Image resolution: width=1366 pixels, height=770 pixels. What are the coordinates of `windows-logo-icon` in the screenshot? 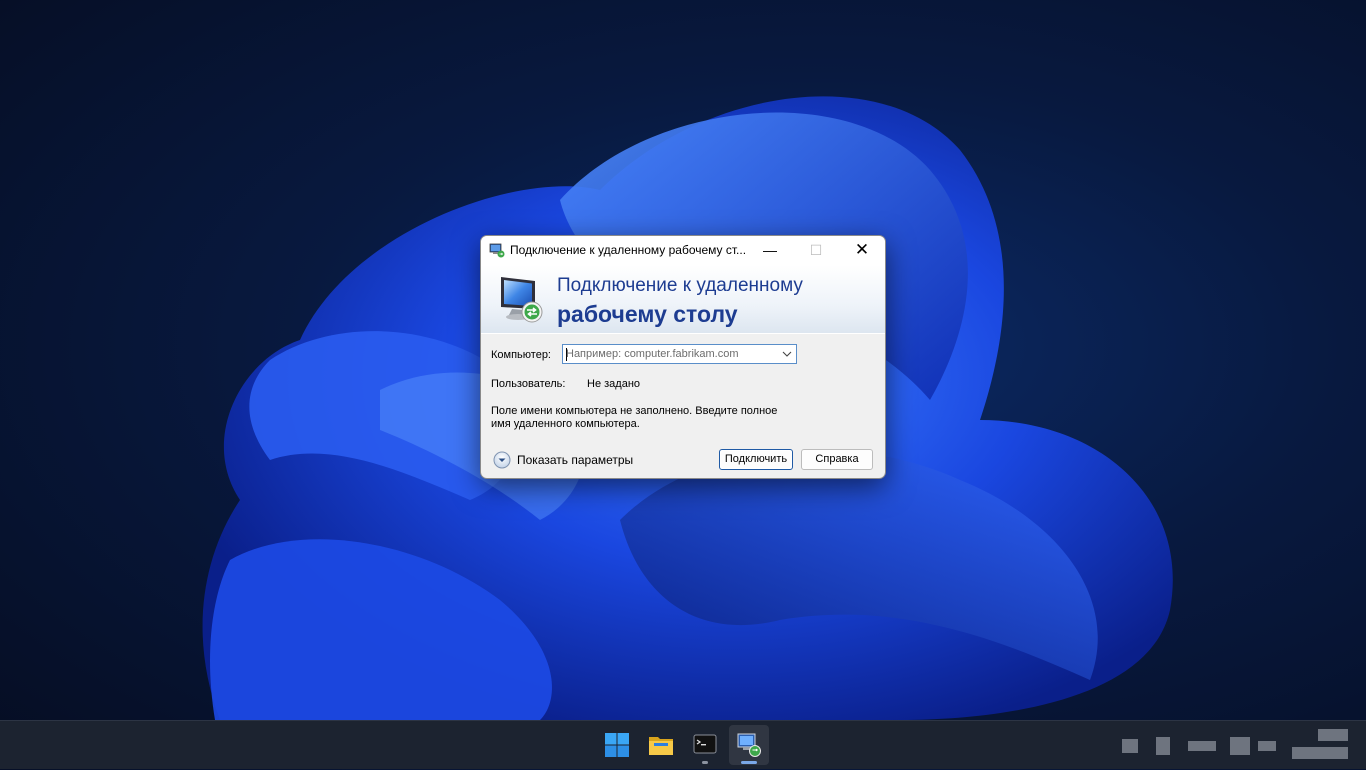 It's located at (617, 745).